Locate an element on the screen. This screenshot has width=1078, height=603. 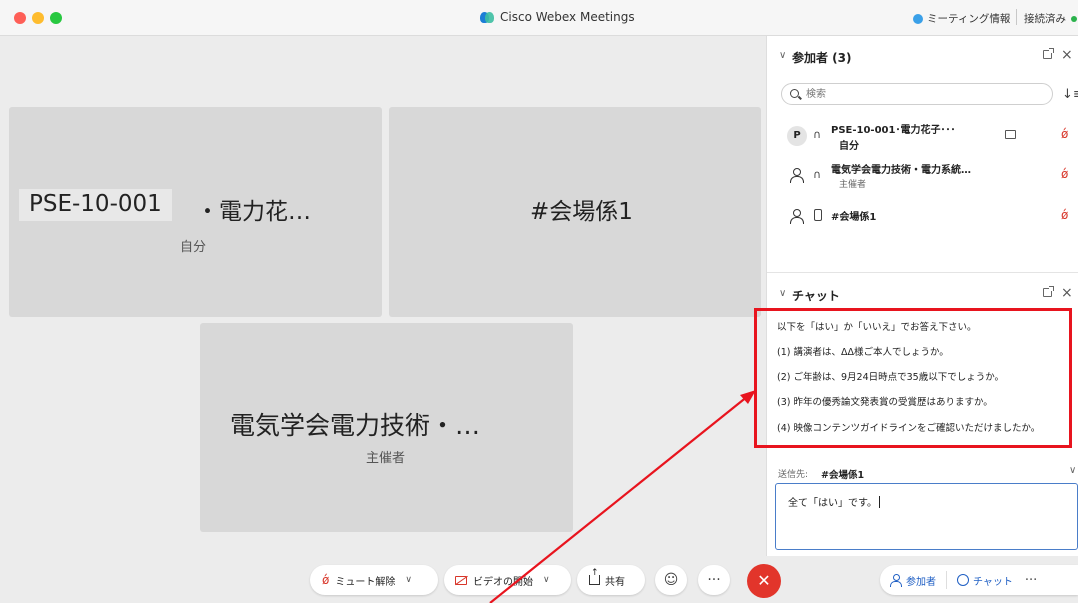
close-icon: ✕ is located at coordinates (764, 580).